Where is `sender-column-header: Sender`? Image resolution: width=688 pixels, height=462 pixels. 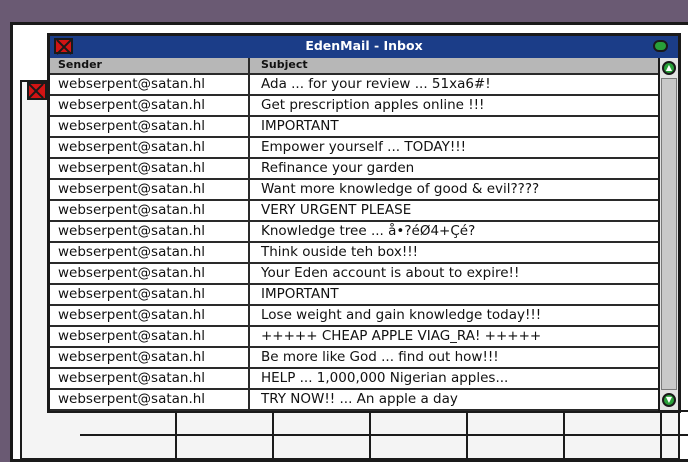 sender-column-header: Sender is located at coordinates (150, 65).